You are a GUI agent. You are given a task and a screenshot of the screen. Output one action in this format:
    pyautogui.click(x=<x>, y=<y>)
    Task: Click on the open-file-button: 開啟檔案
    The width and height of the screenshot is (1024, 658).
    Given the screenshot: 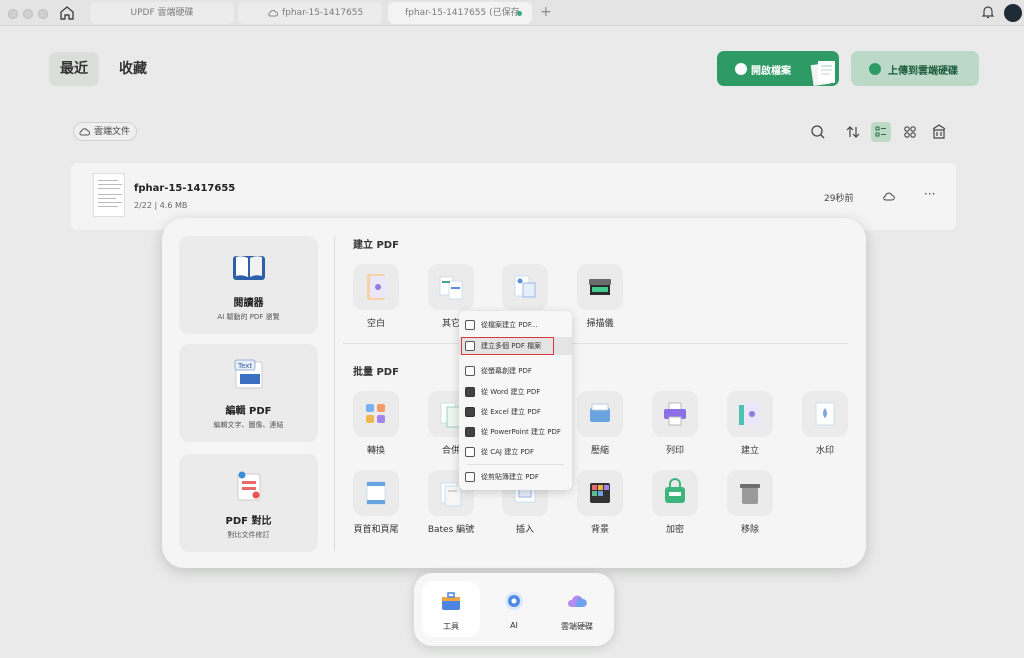 What is the action you would take?
    pyautogui.click(x=778, y=68)
    